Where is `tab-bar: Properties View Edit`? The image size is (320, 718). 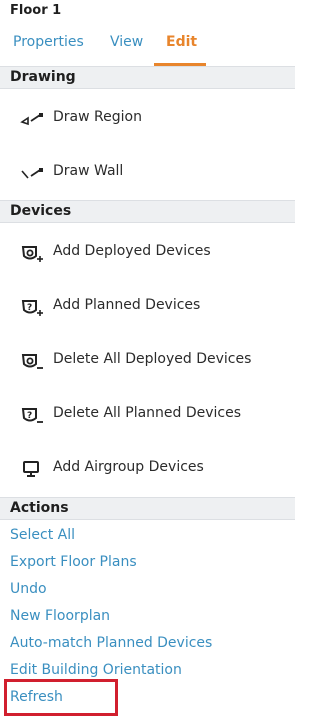 tab-bar: Properties View Edit is located at coordinates (147, 48).